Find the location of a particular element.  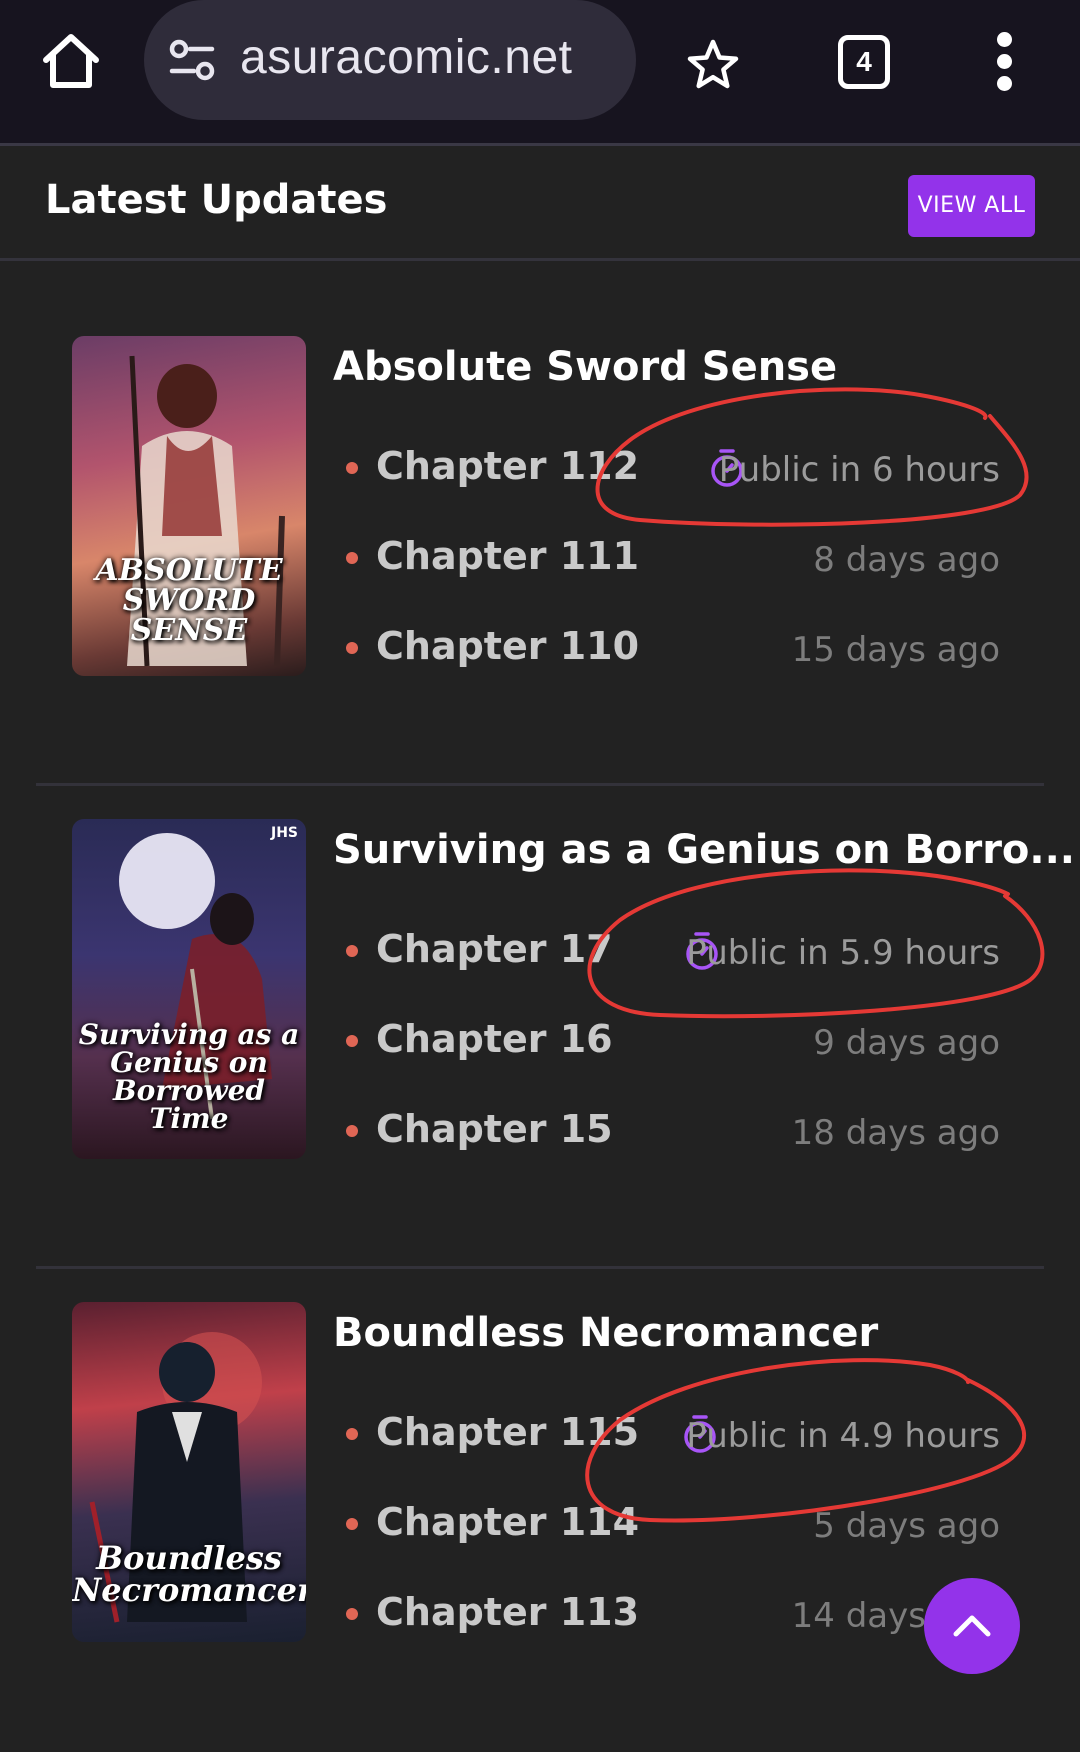

chapter-row: Chapter 115 Public in 4.9 hours is located at coordinates (694, 1436).